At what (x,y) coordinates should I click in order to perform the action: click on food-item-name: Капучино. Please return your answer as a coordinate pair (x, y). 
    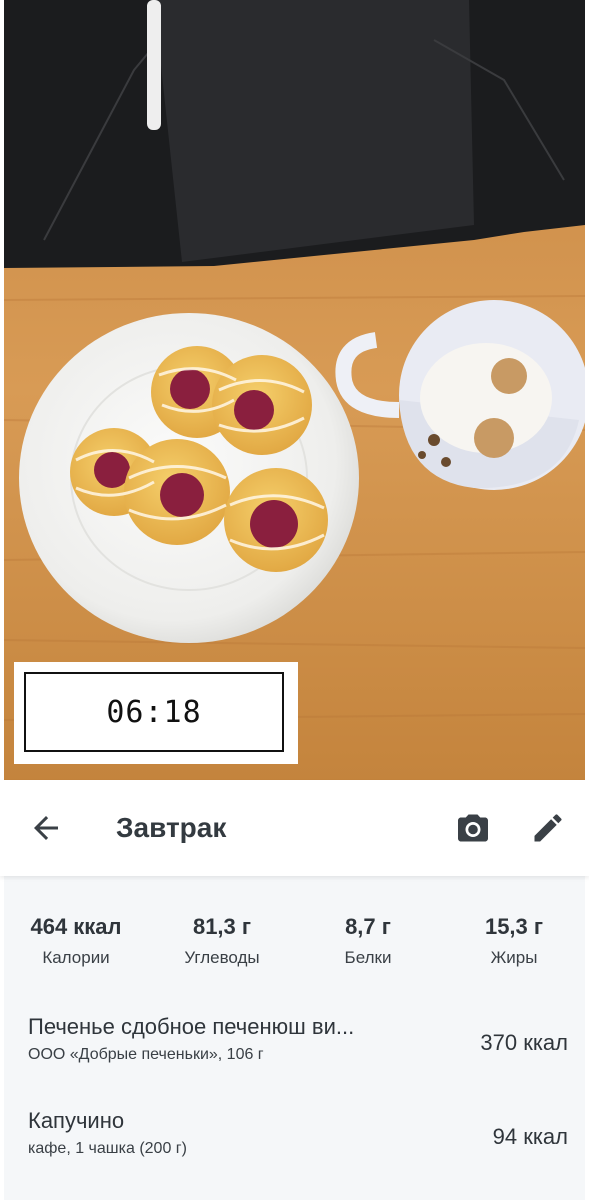
    Looking at the image, I should click on (76, 1120).